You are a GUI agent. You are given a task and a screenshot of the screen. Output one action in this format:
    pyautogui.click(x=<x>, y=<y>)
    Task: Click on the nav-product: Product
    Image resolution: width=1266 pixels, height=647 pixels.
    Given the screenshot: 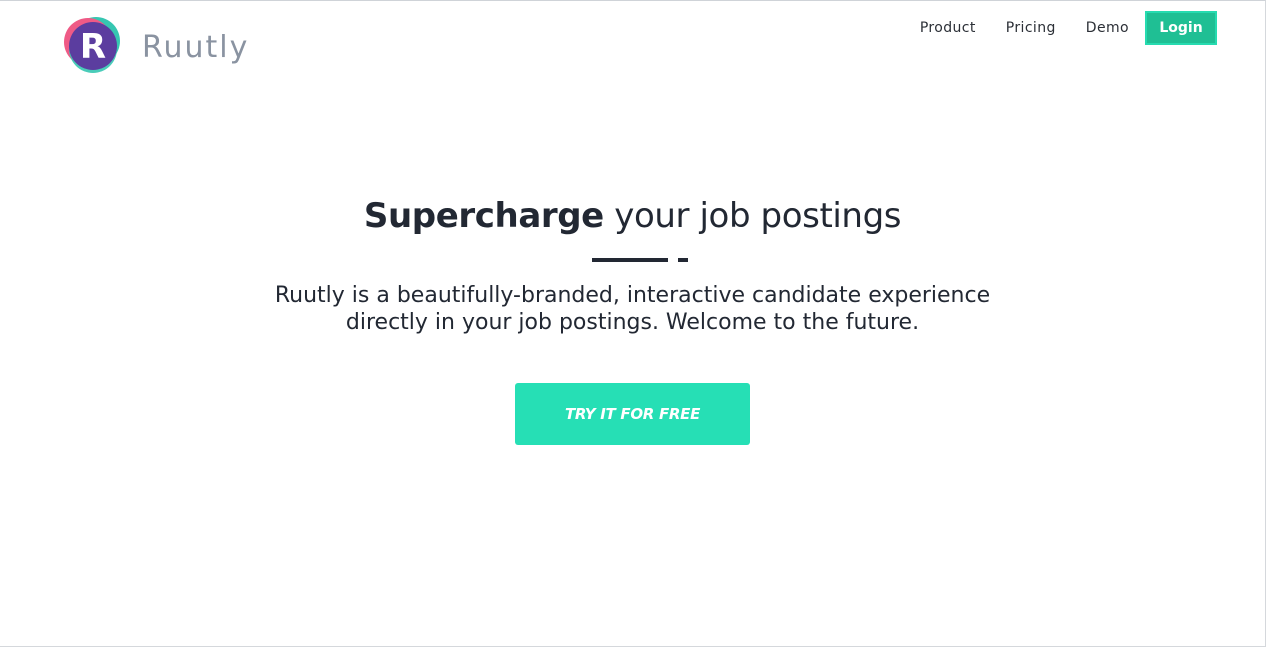 What is the action you would take?
    pyautogui.click(x=948, y=28)
    